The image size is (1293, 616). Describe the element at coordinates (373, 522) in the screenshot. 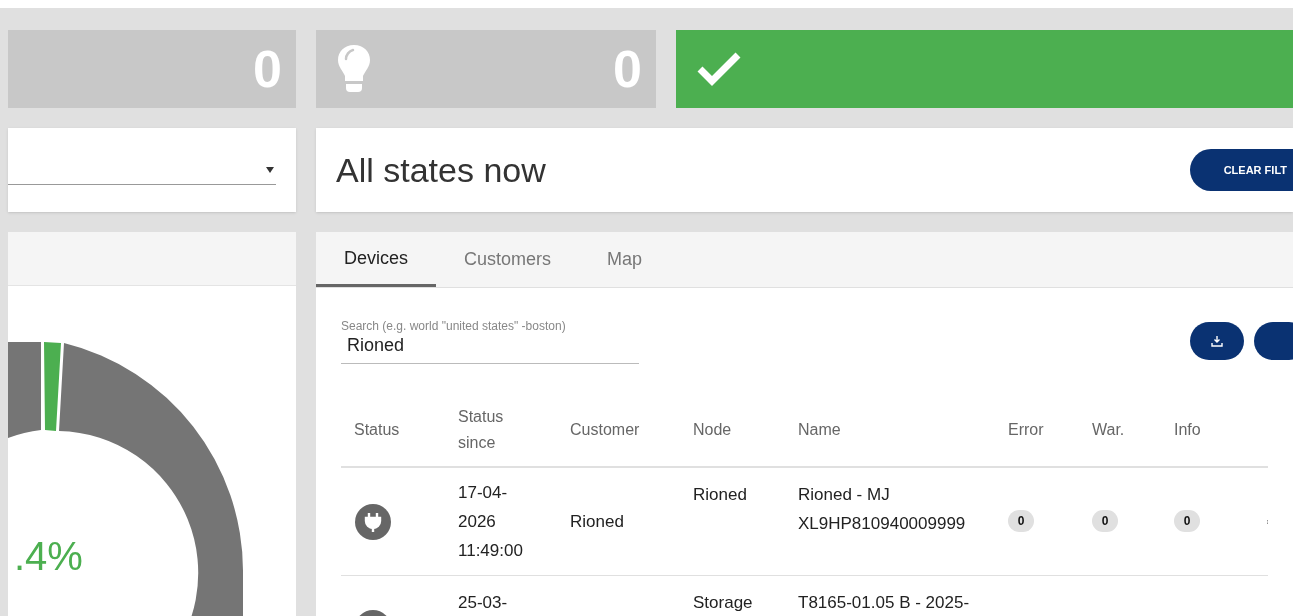

I see `plug-icon` at that location.